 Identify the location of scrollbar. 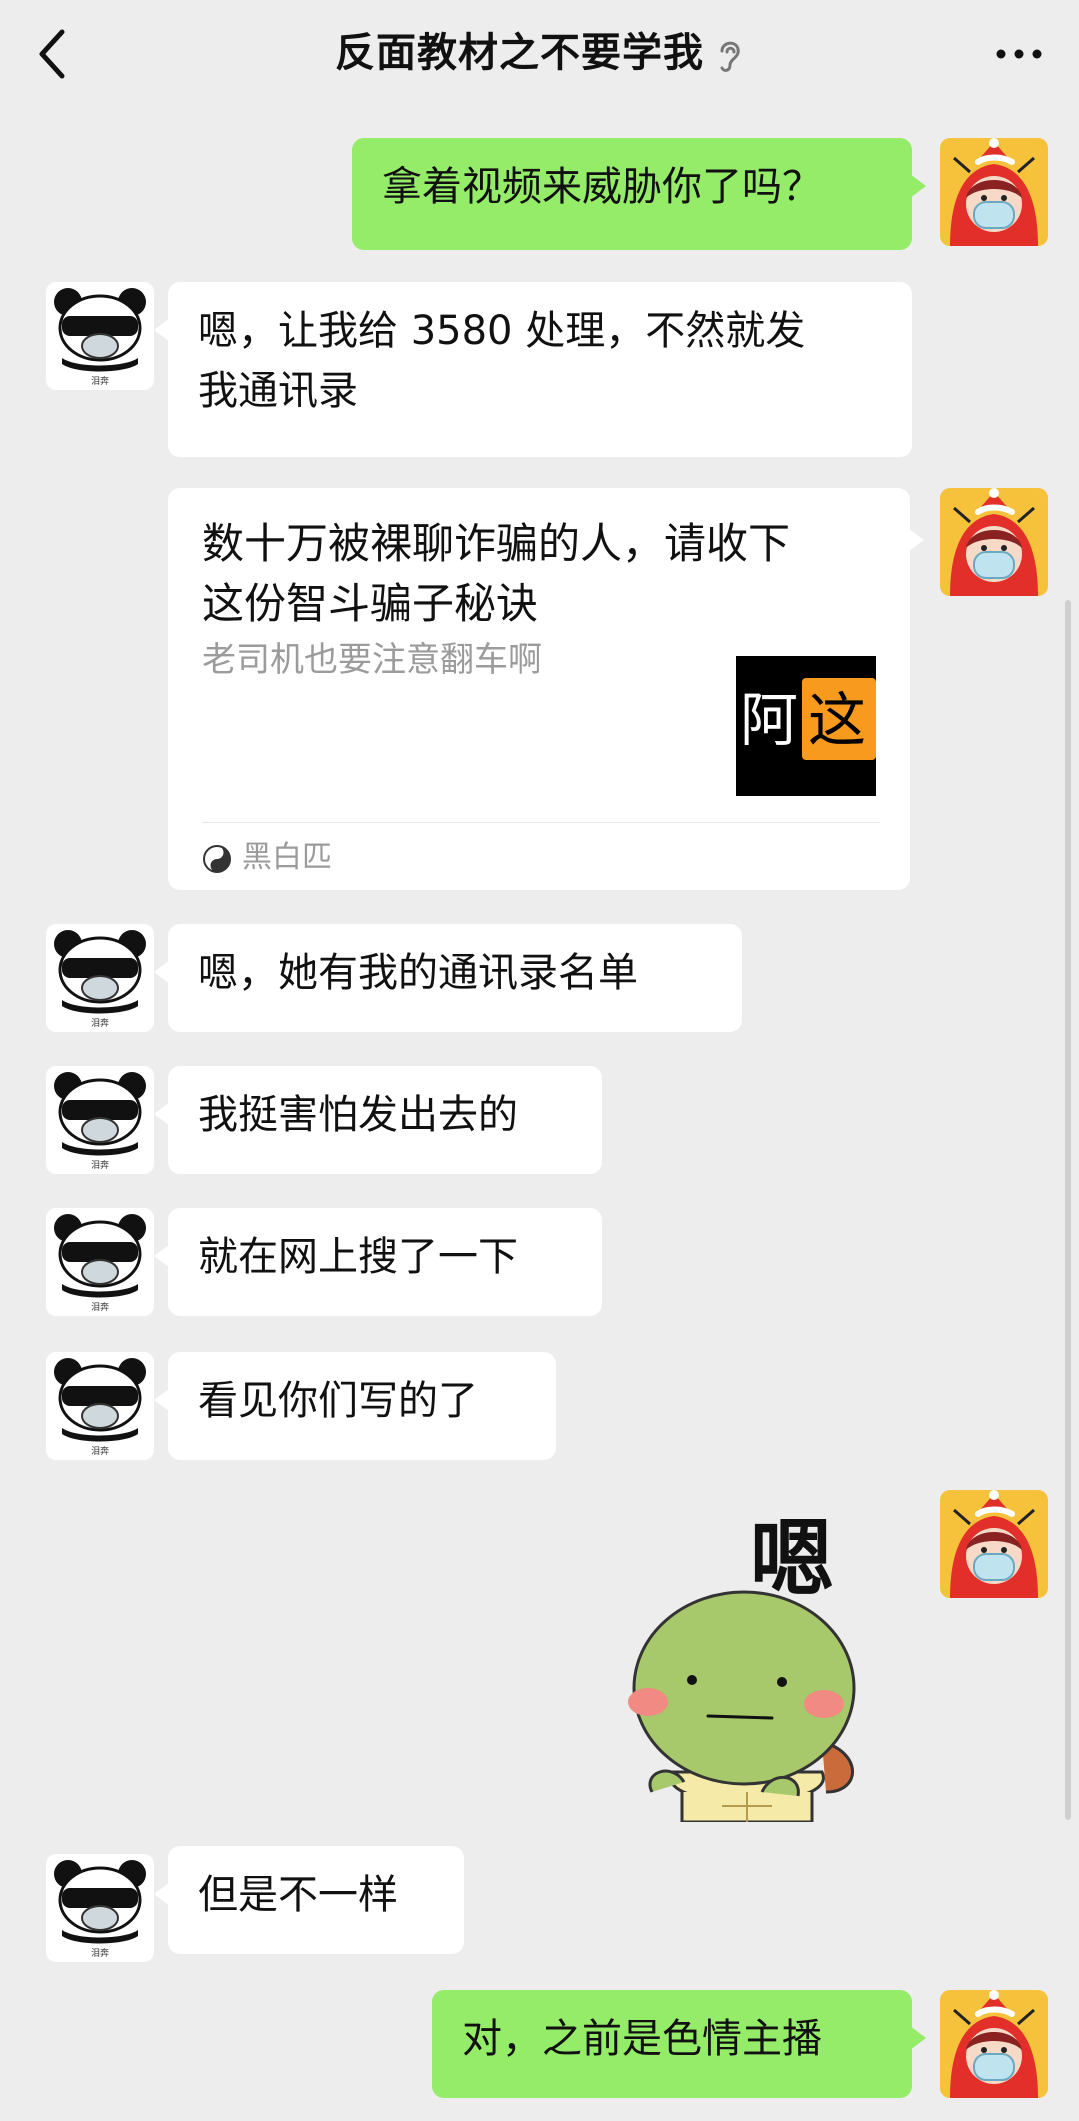
(1068, 1210).